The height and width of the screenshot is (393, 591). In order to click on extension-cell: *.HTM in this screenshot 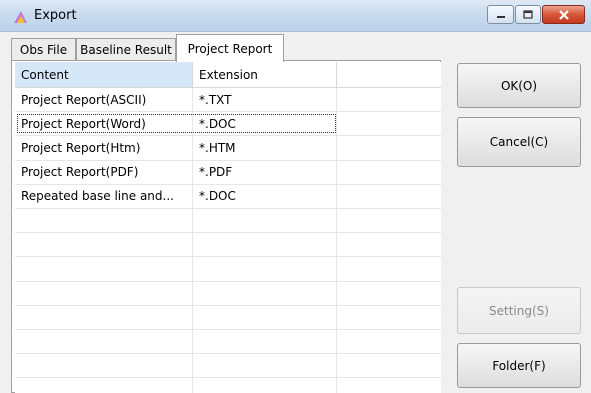, I will do `click(265, 148)`.